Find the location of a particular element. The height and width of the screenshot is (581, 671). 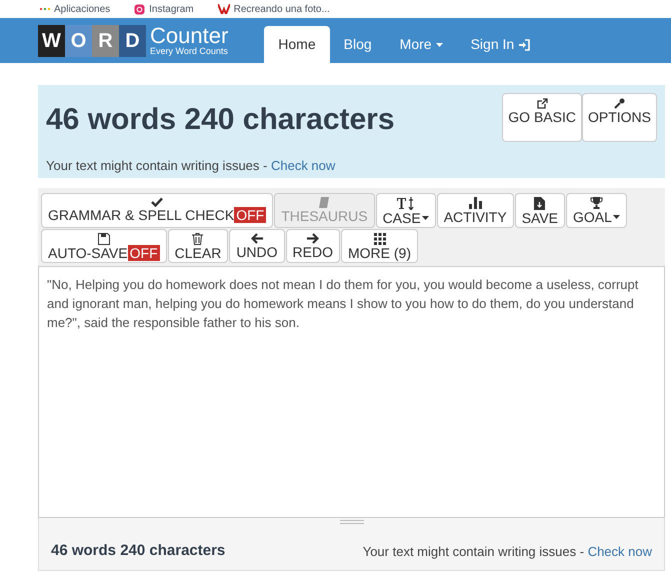

logo-mark: W O R D is located at coordinates (92, 40).